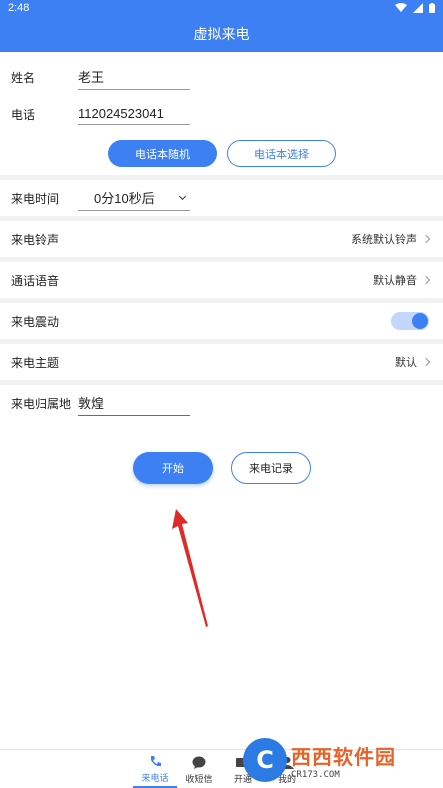  Describe the element at coordinates (315, 774) in the screenshot. I see `watermark-sub-text: CR173.COM` at that location.